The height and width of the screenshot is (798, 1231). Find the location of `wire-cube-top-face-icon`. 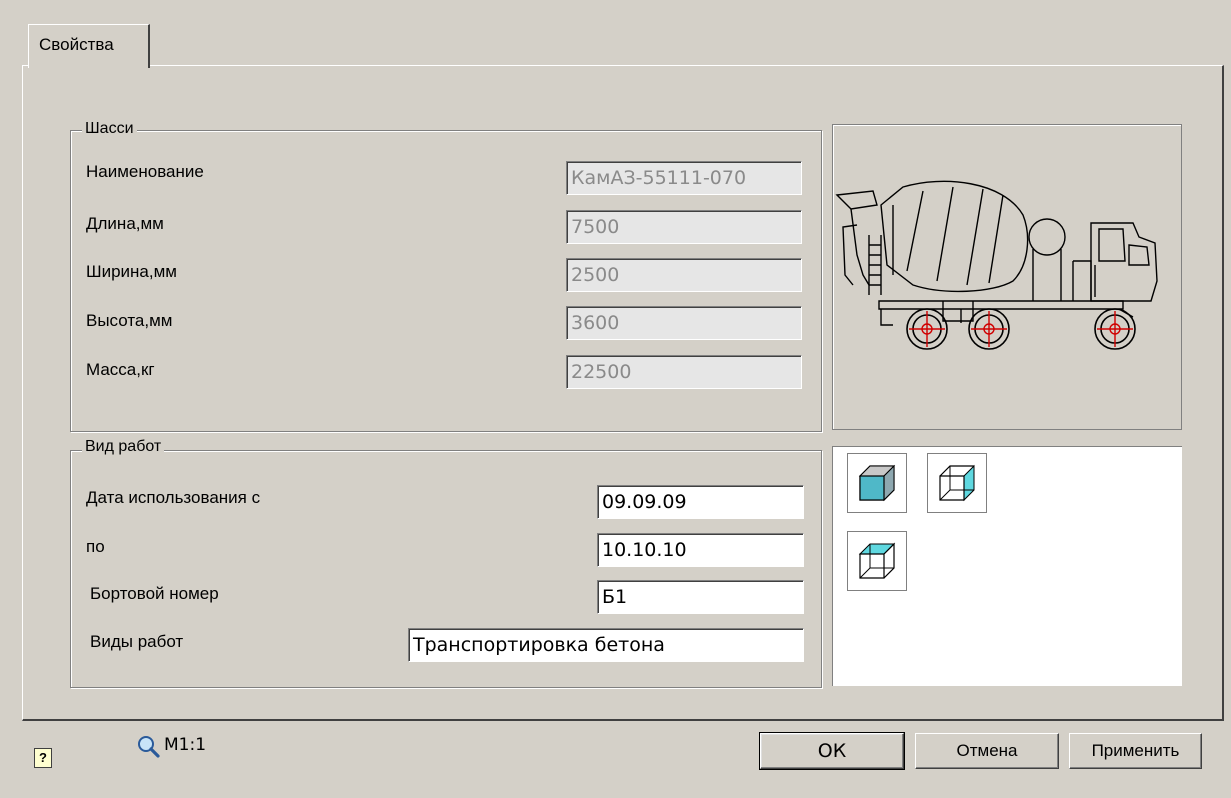

wire-cube-top-face-icon is located at coordinates (877, 560).